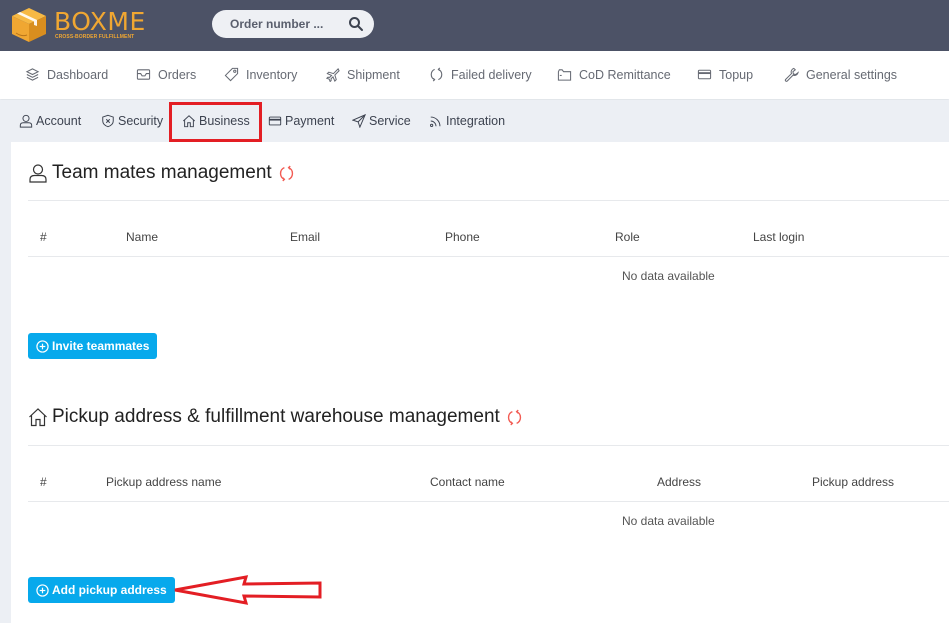  I want to click on plane-icon, so click(332, 75).